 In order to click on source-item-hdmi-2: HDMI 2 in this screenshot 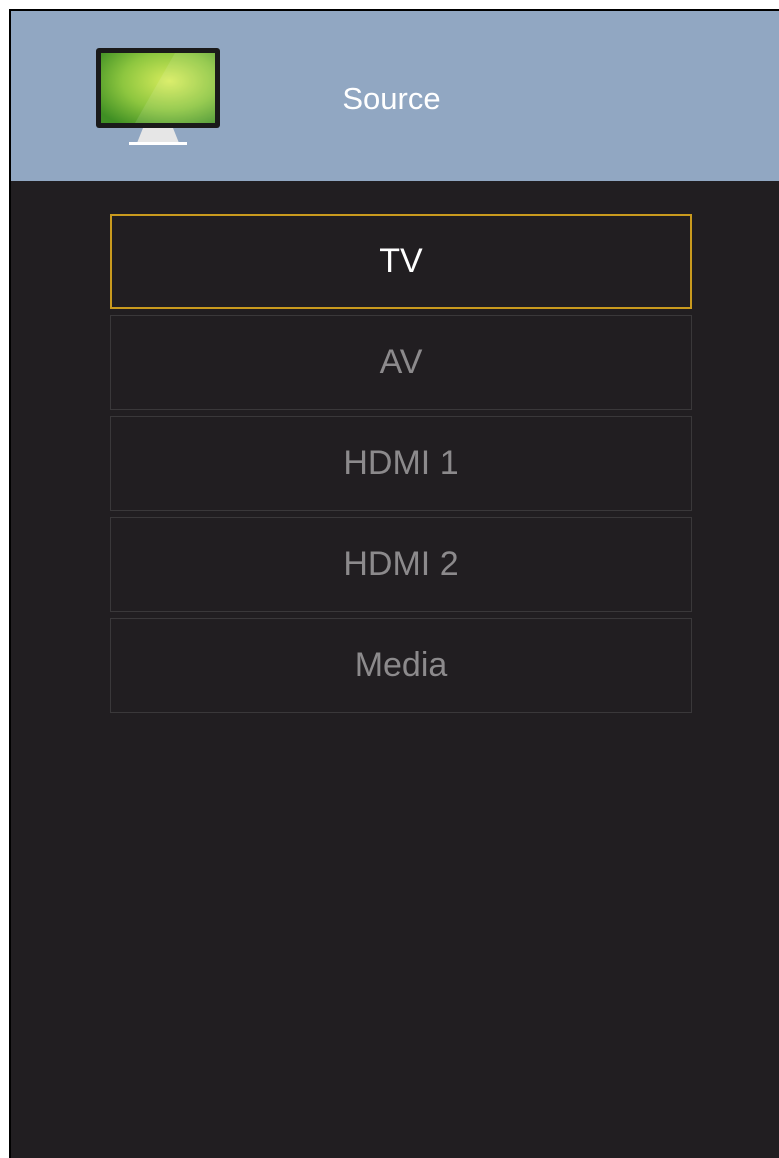, I will do `click(401, 564)`.